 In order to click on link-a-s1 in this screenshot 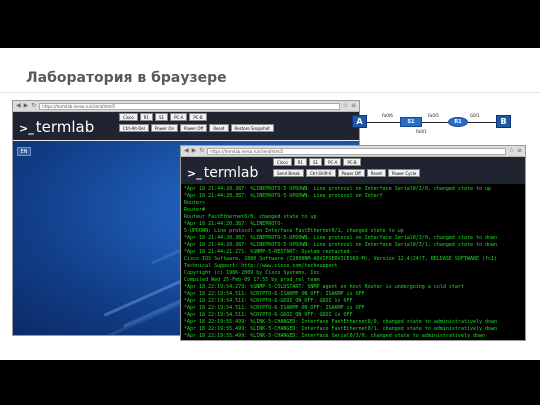, I will do `click(384, 122)`.